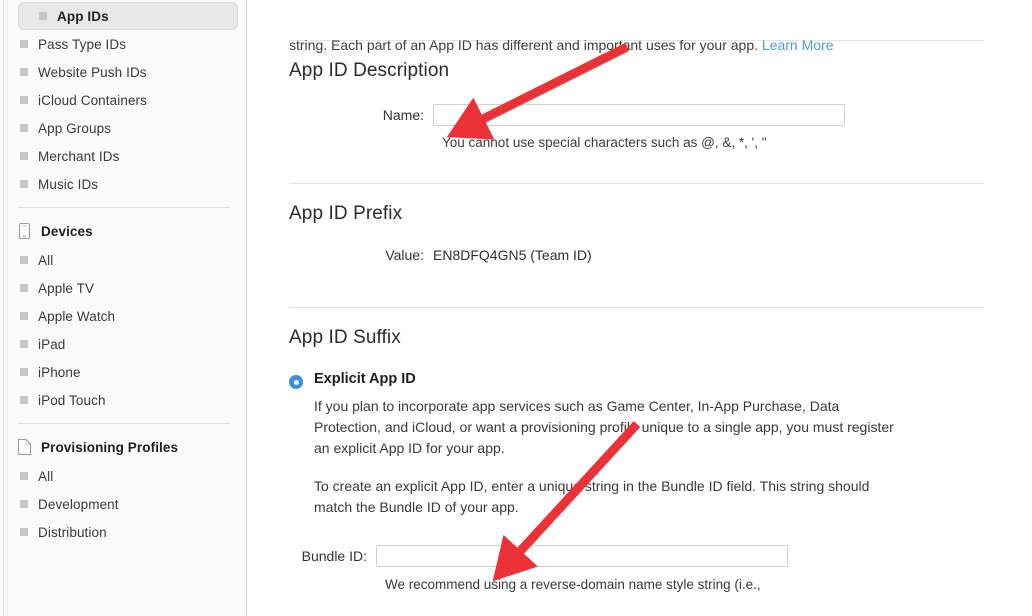 This screenshot has width=1032, height=616. I want to click on section-title: App ID Description, so click(369, 70).